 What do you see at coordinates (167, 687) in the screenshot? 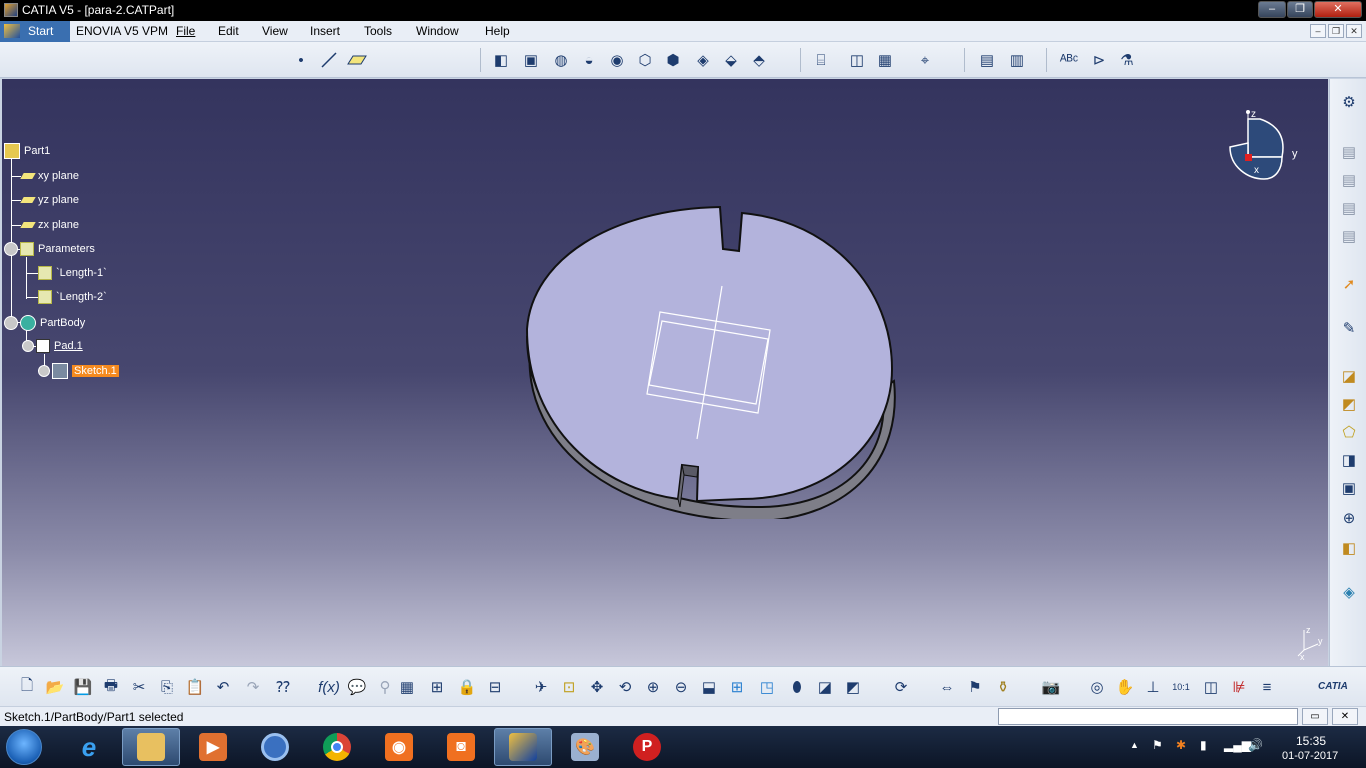
I see `copy-icon: ⎘` at bounding box center [167, 687].